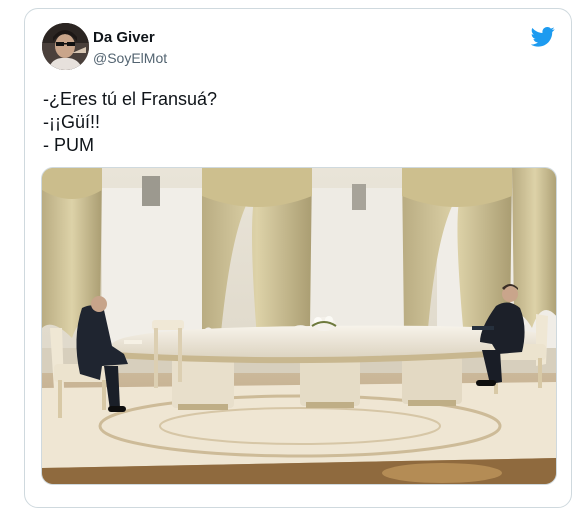 Image resolution: width=578 pixels, height=508 pixels. What do you see at coordinates (68, 145) in the screenshot?
I see `tweet-line-3: - PUM` at bounding box center [68, 145].